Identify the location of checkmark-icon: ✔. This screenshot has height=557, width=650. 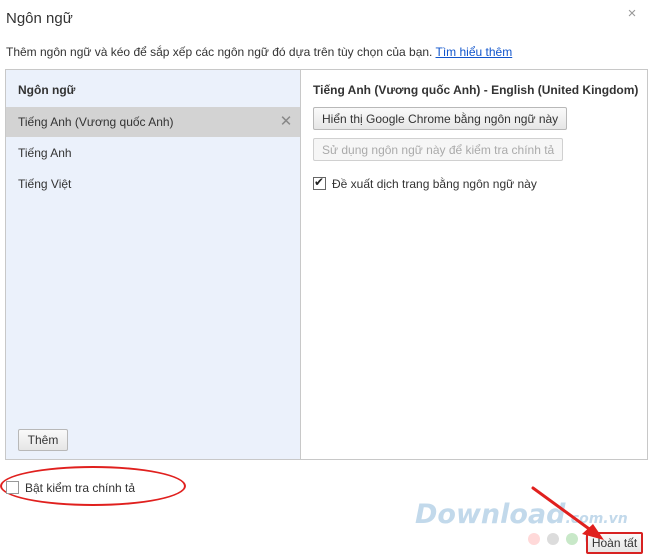
(319, 182).